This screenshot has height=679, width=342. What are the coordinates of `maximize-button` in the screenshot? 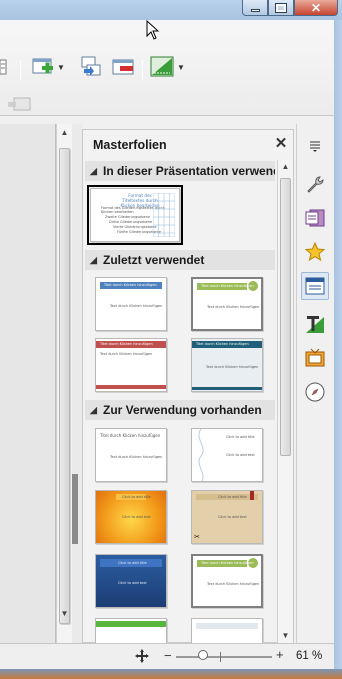 It's located at (281, 8).